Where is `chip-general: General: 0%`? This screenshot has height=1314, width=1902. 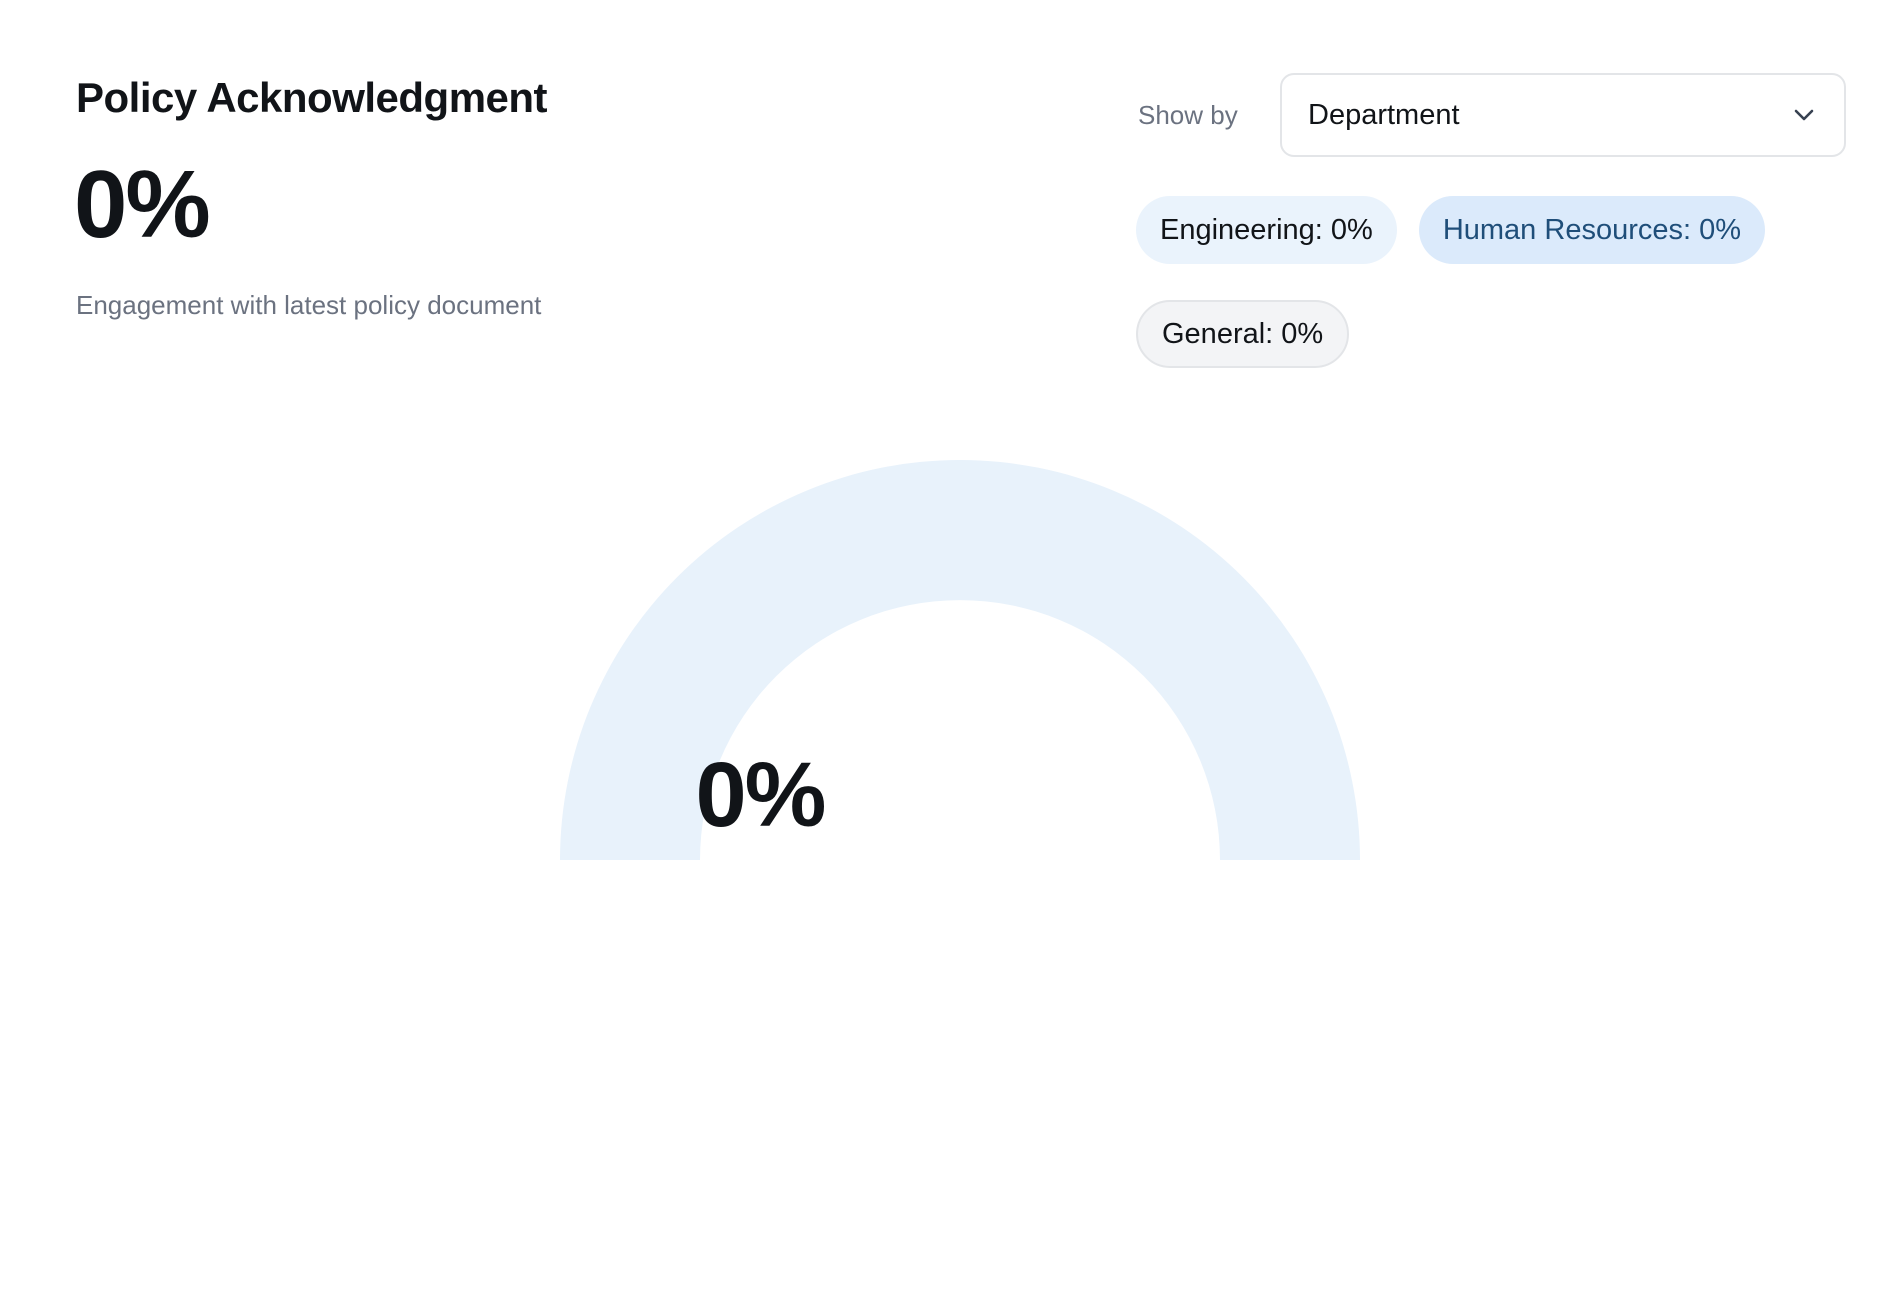 chip-general: General: 0% is located at coordinates (1243, 334).